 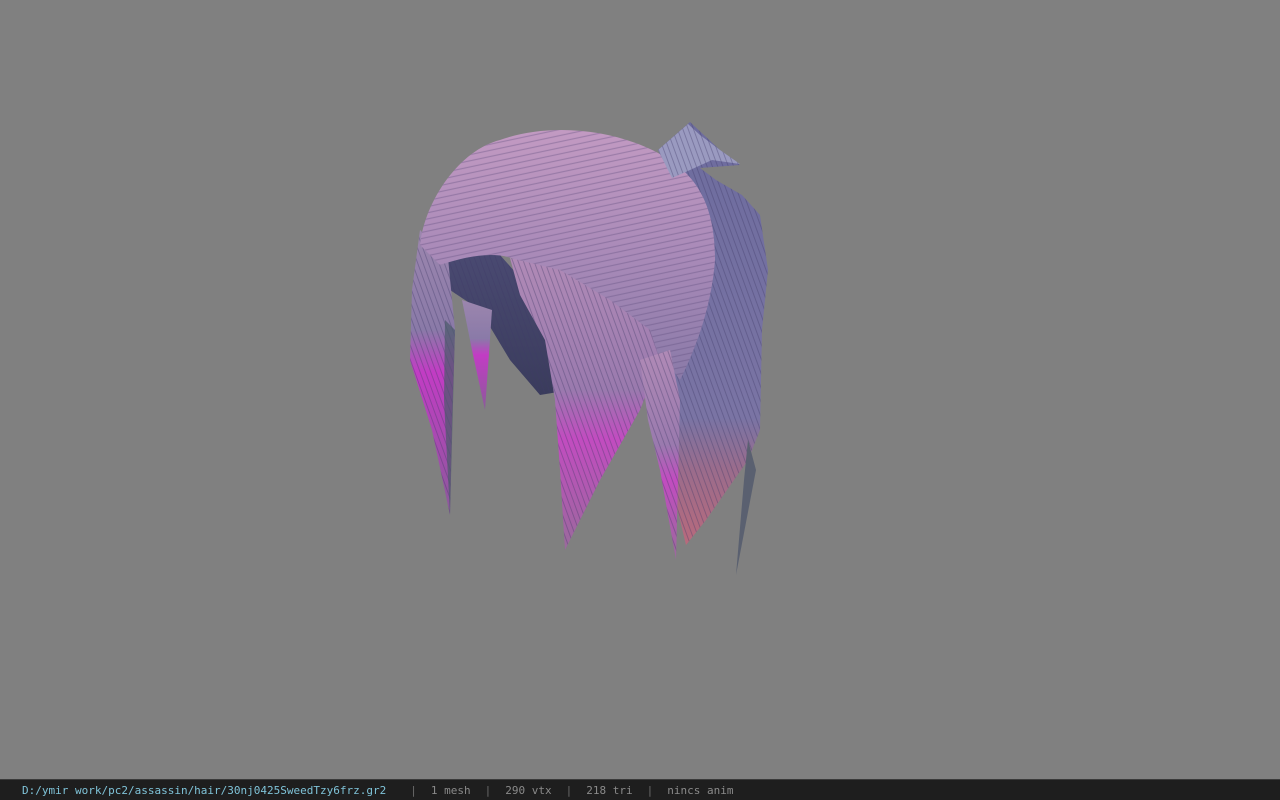 I want to click on vertex-count: 290 vtx, so click(x=528, y=790).